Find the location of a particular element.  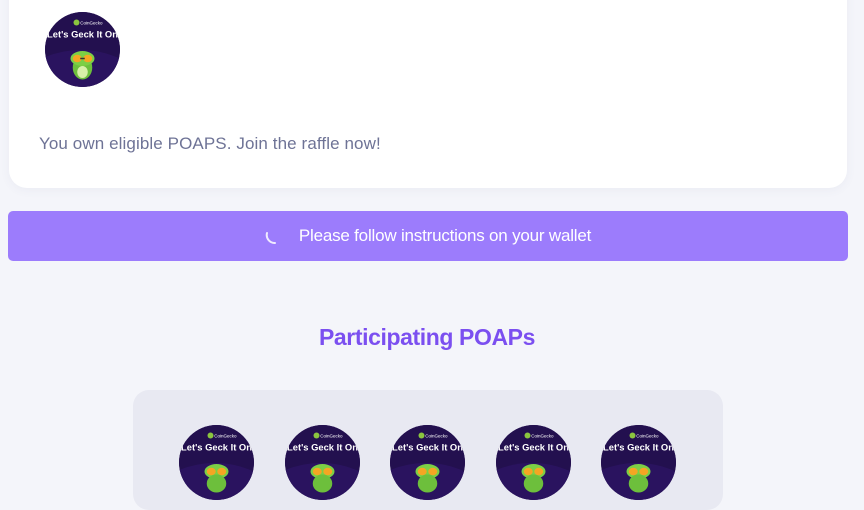

gecko-badge-art: CoinGecko Let's Geck It On is located at coordinates (82, 49).